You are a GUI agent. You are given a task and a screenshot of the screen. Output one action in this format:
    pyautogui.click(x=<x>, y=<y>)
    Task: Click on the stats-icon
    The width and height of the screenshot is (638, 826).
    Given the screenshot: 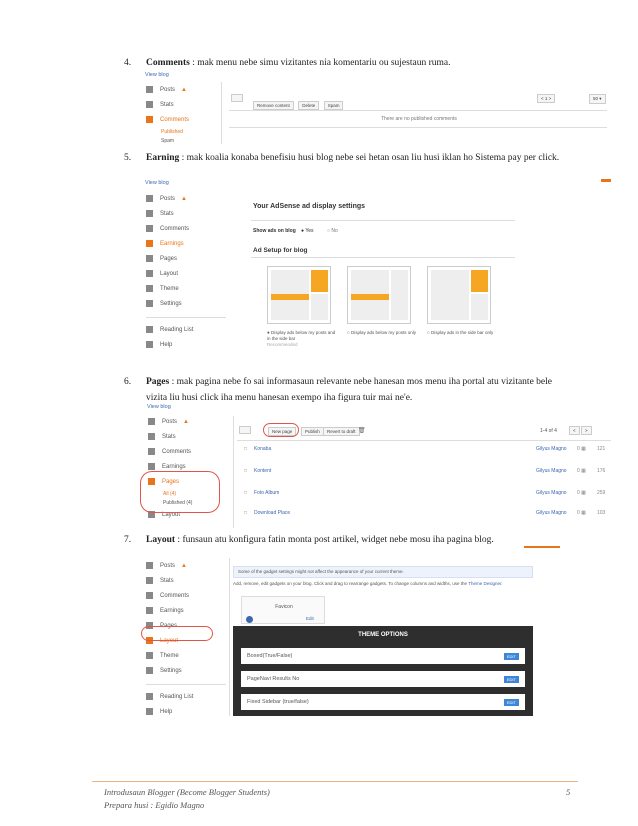 What is the action you would take?
    pyautogui.click(x=151, y=436)
    